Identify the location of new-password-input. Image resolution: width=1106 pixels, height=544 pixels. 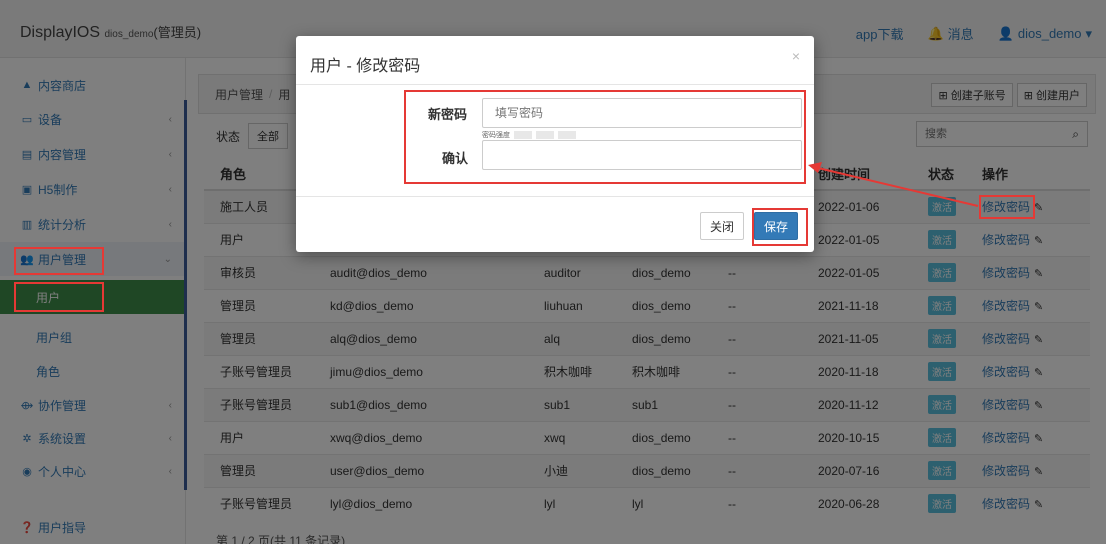
(642, 113).